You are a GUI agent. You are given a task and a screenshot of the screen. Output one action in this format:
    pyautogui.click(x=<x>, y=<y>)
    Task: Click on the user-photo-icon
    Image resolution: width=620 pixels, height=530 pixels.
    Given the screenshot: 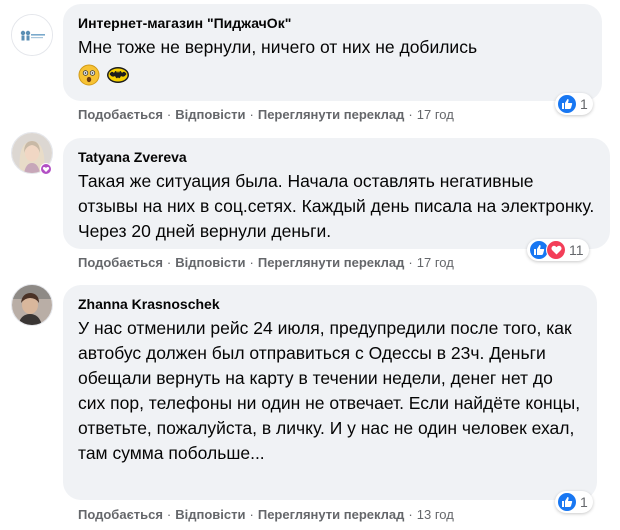 What is the action you would take?
    pyautogui.click(x=32, y=305)
    